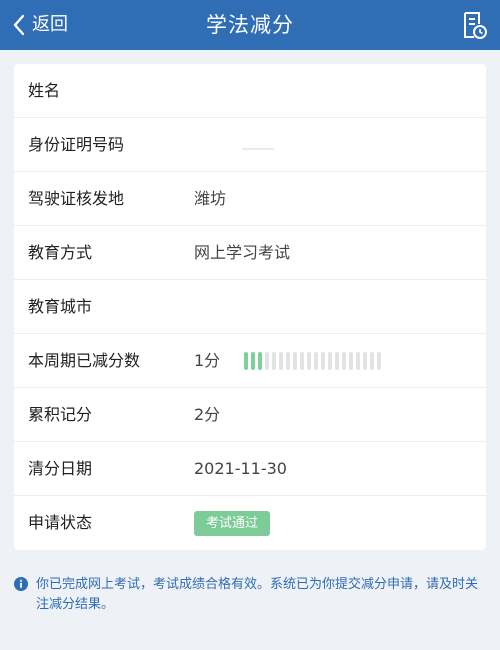 This screenshot has width=500, height=650. Describe the element at coordinates (258, 149) in the screenshot. I see `masked-value` at that location.